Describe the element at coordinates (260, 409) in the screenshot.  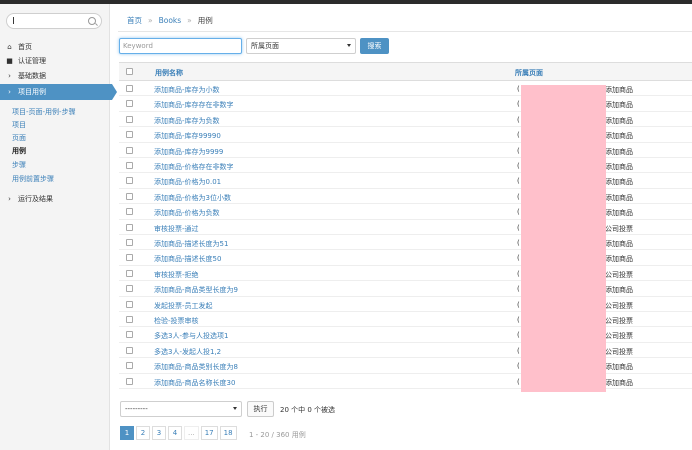
I see `execute-button: 执行` at that location.